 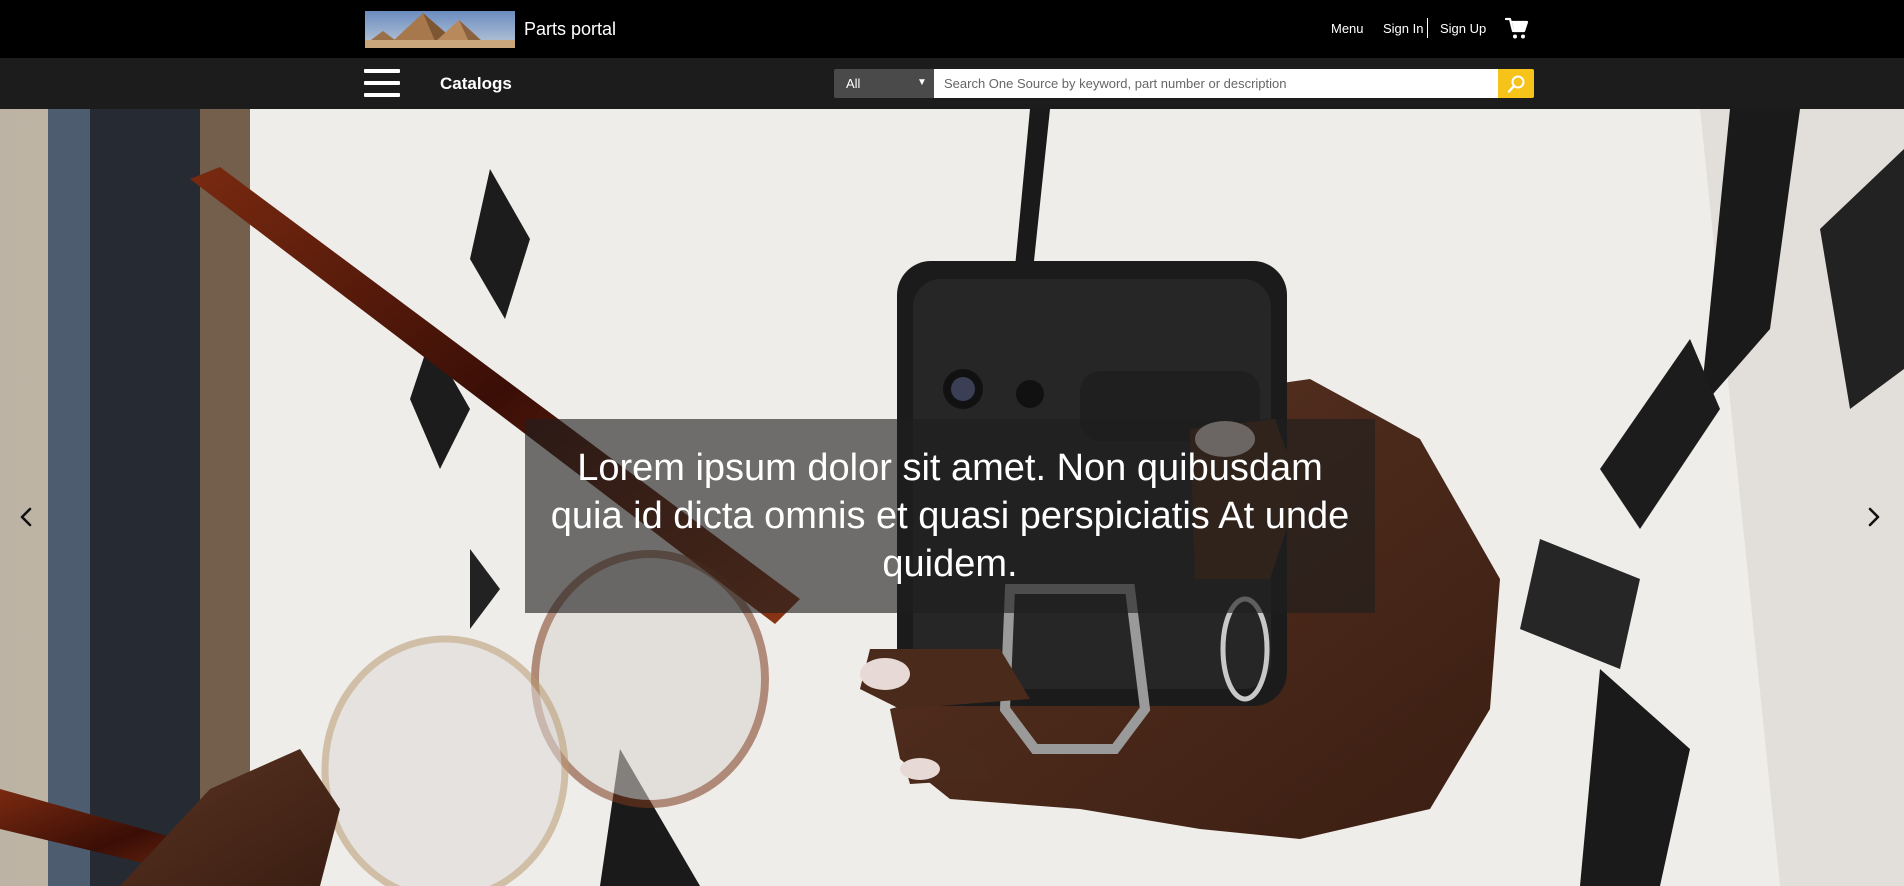 I want to click on carousel-prev-button, so click(x=26, y=517).